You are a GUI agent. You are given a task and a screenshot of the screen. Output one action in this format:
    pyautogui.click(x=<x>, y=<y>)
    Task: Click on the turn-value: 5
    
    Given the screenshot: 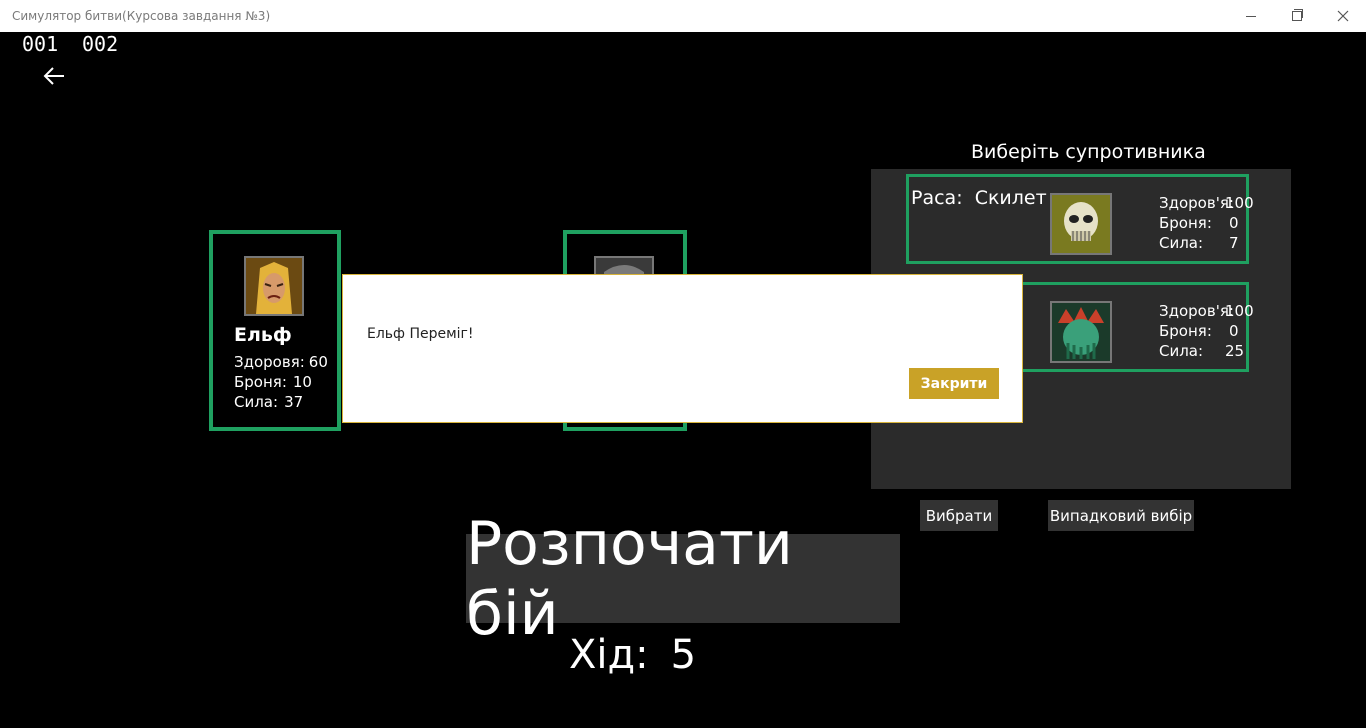 What is the action you would take?
    pyautogui.click(x=683, y=655)
    